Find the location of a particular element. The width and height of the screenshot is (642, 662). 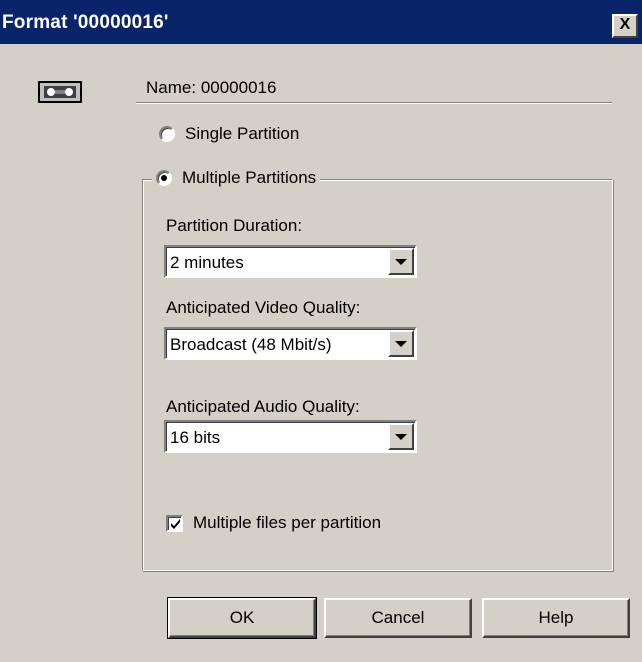

video-quality-value: Broadcast (48 Mbit/s) is located at coordinates (251, 344).